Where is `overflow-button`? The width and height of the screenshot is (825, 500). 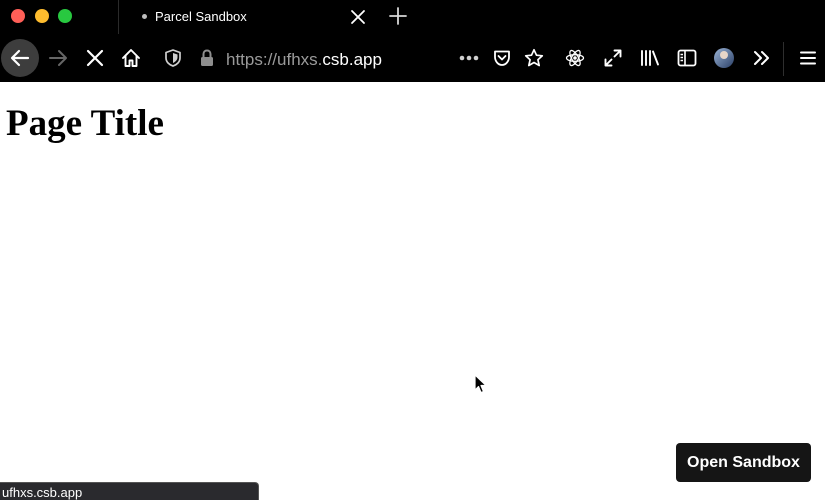
overflow-button is located at coordinates (762, 58).